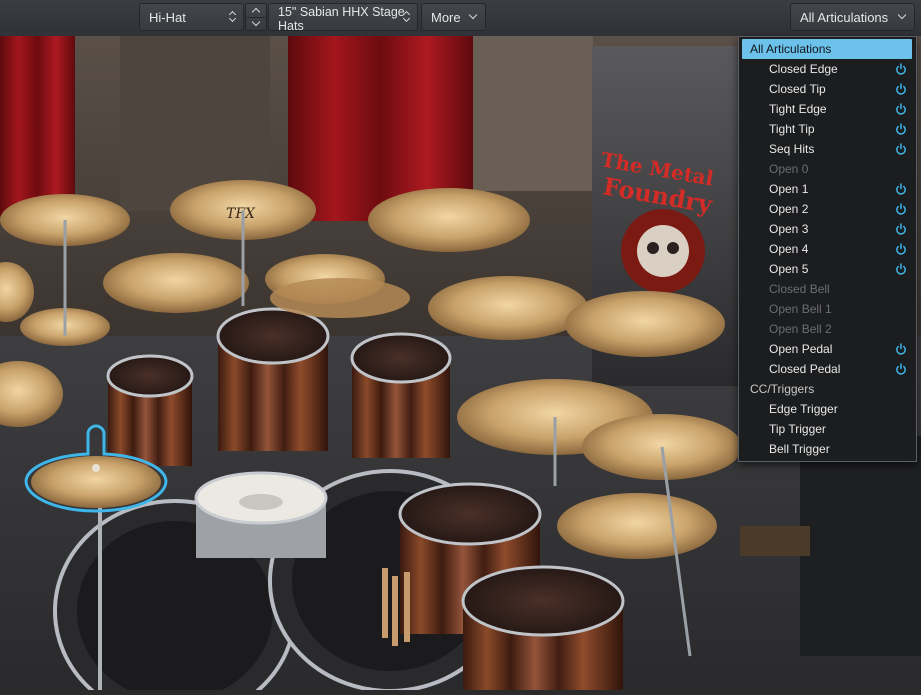 This screenshot has height=695, width=921. What do you see at coordinates (803, 409) in the screenshot?
I see `menu-item-label: Edge Trigger` at bounding box center [803, 409].